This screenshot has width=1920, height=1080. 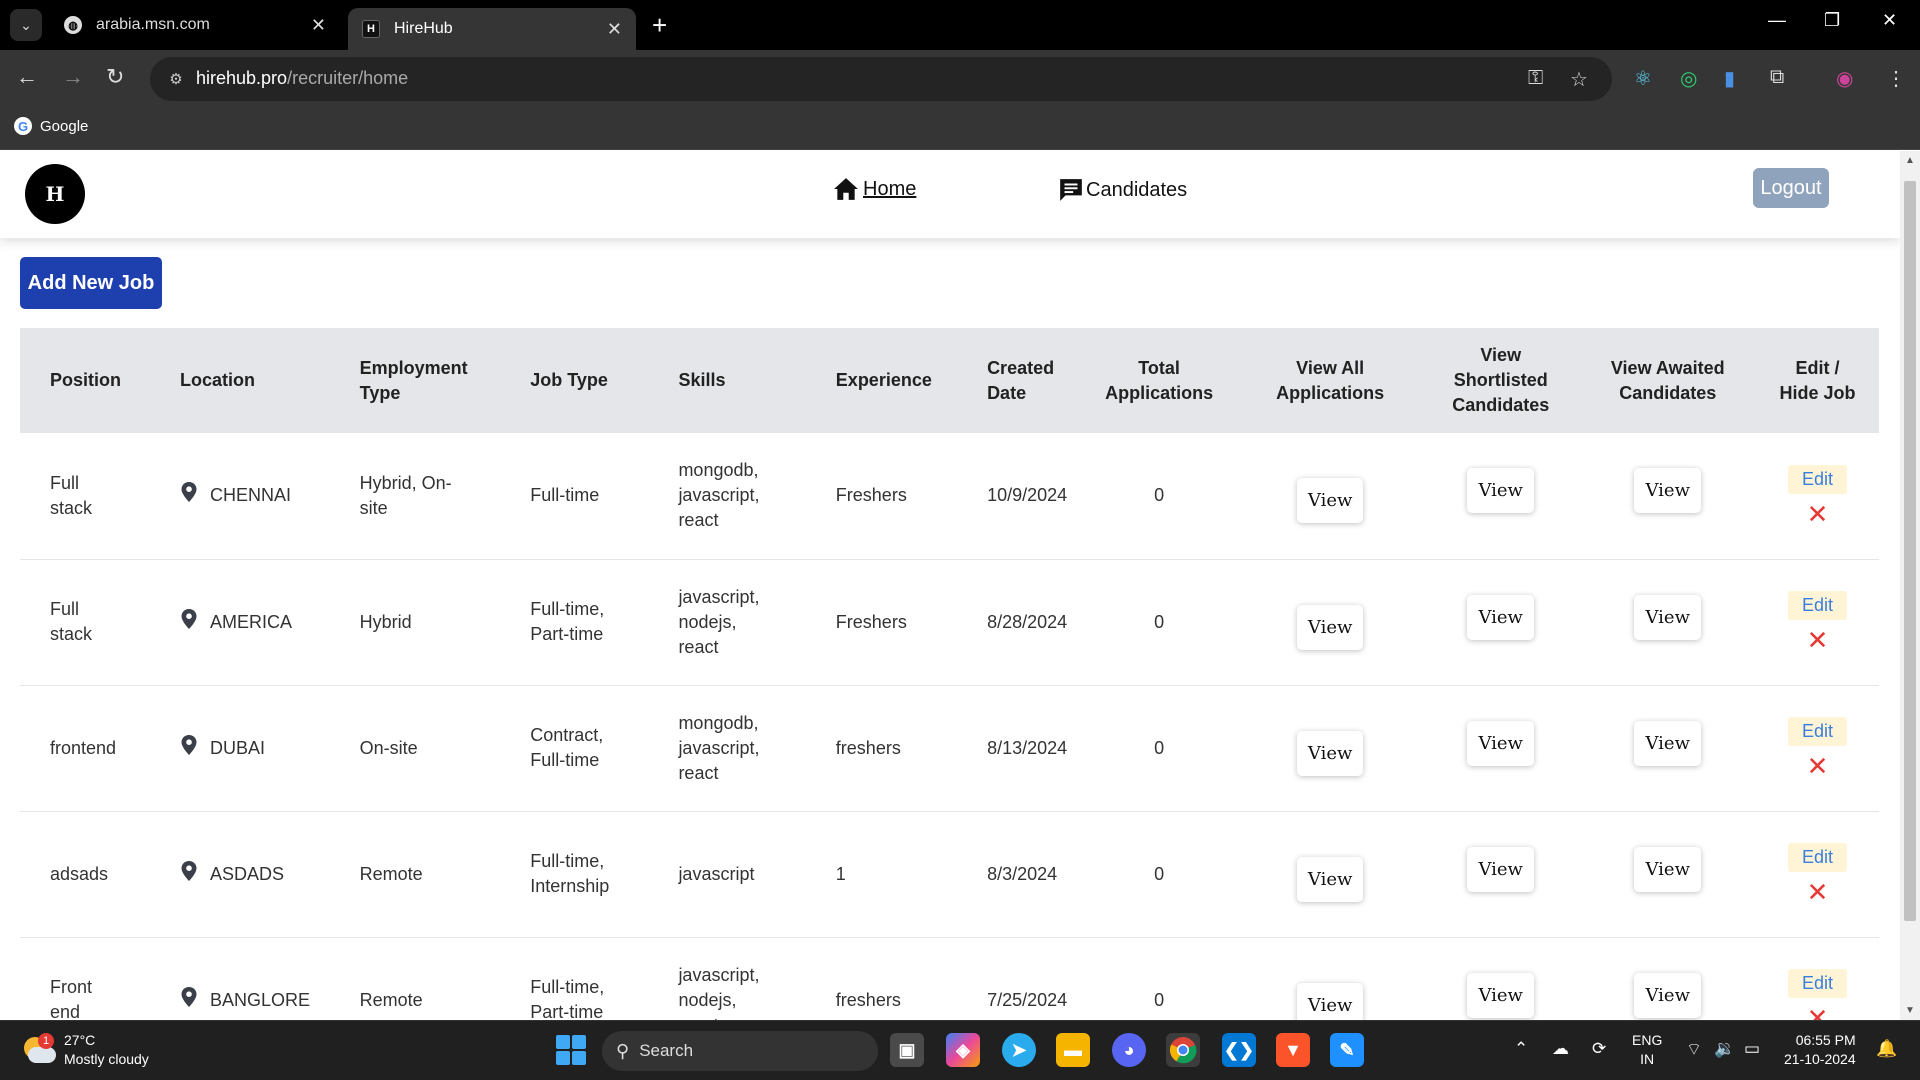 What do you see at coordinates (574, 496) in the screenshot?
I see `cell-job-type: Full-time` at bounding box center [574, 496].